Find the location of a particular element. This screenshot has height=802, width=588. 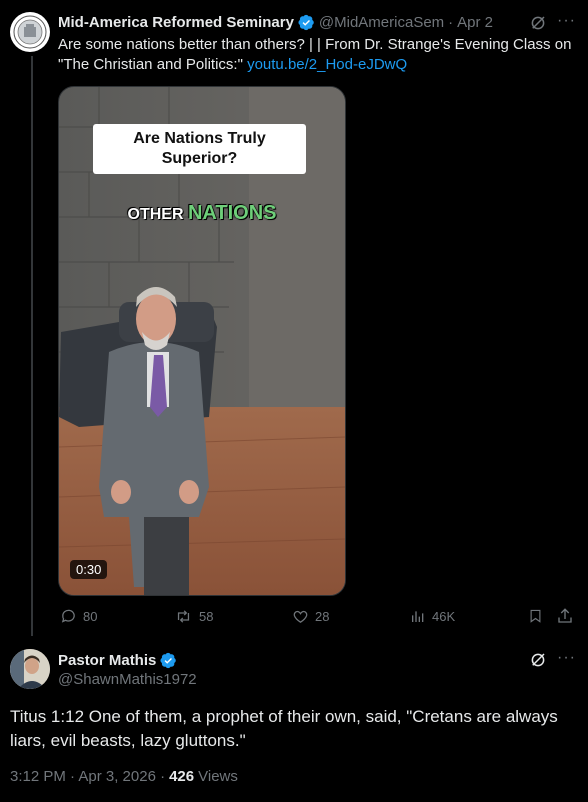

reply-button: 80 is located at coordinates (78, 616).